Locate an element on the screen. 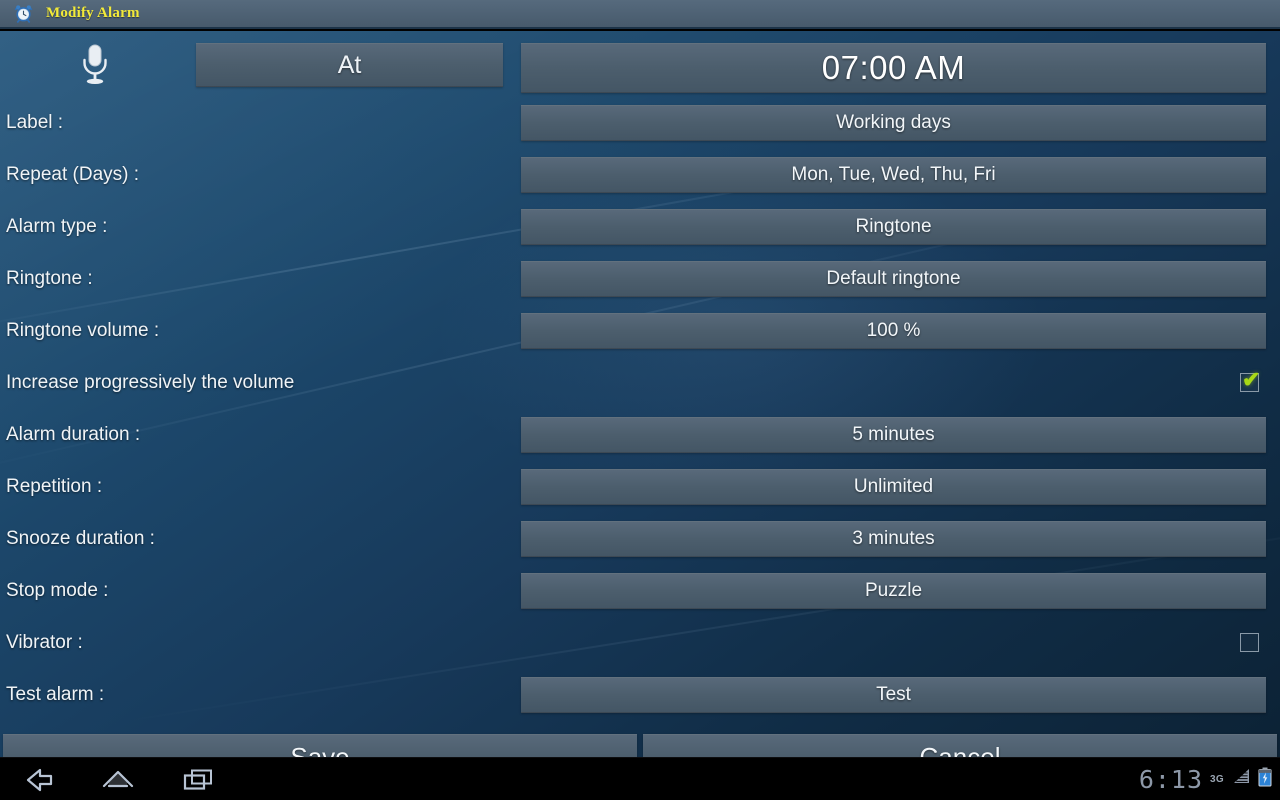 This screenshot has height=800, width=1280. home-icon is located at coordinates (118, 779).